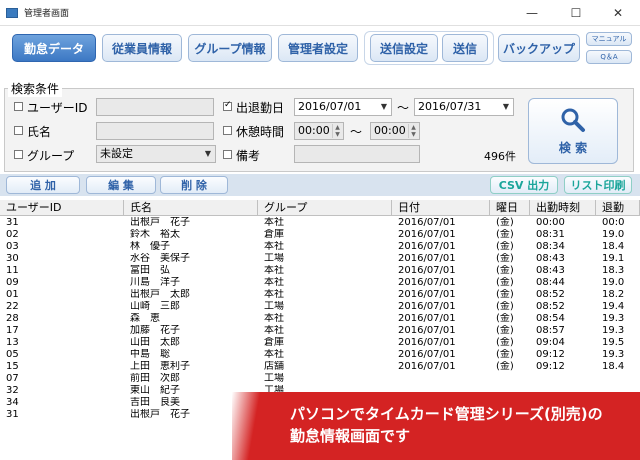  What do you see at coordinates (274, 366) in the screenshot?
I see `cell-group: 店舗` at bounding box center [274, 366].